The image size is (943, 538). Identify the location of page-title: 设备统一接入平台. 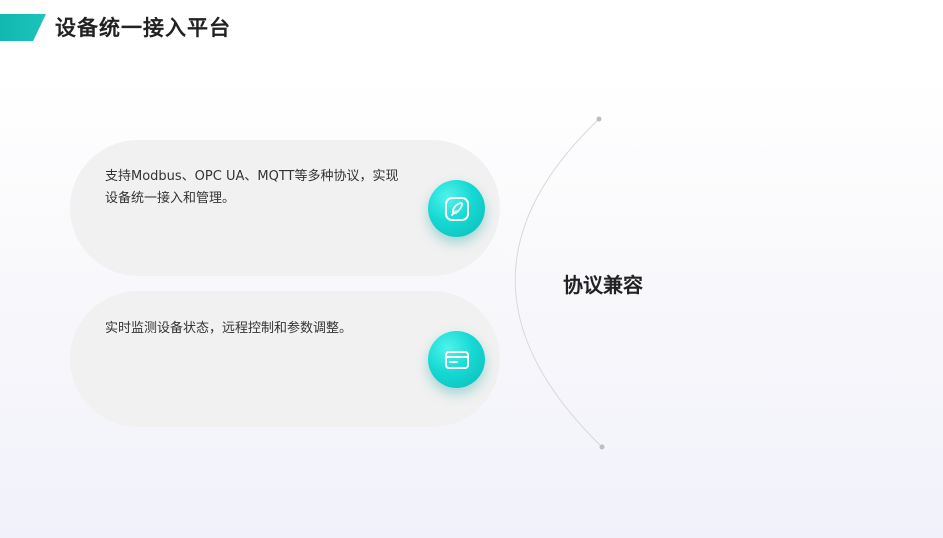
(143, 28).